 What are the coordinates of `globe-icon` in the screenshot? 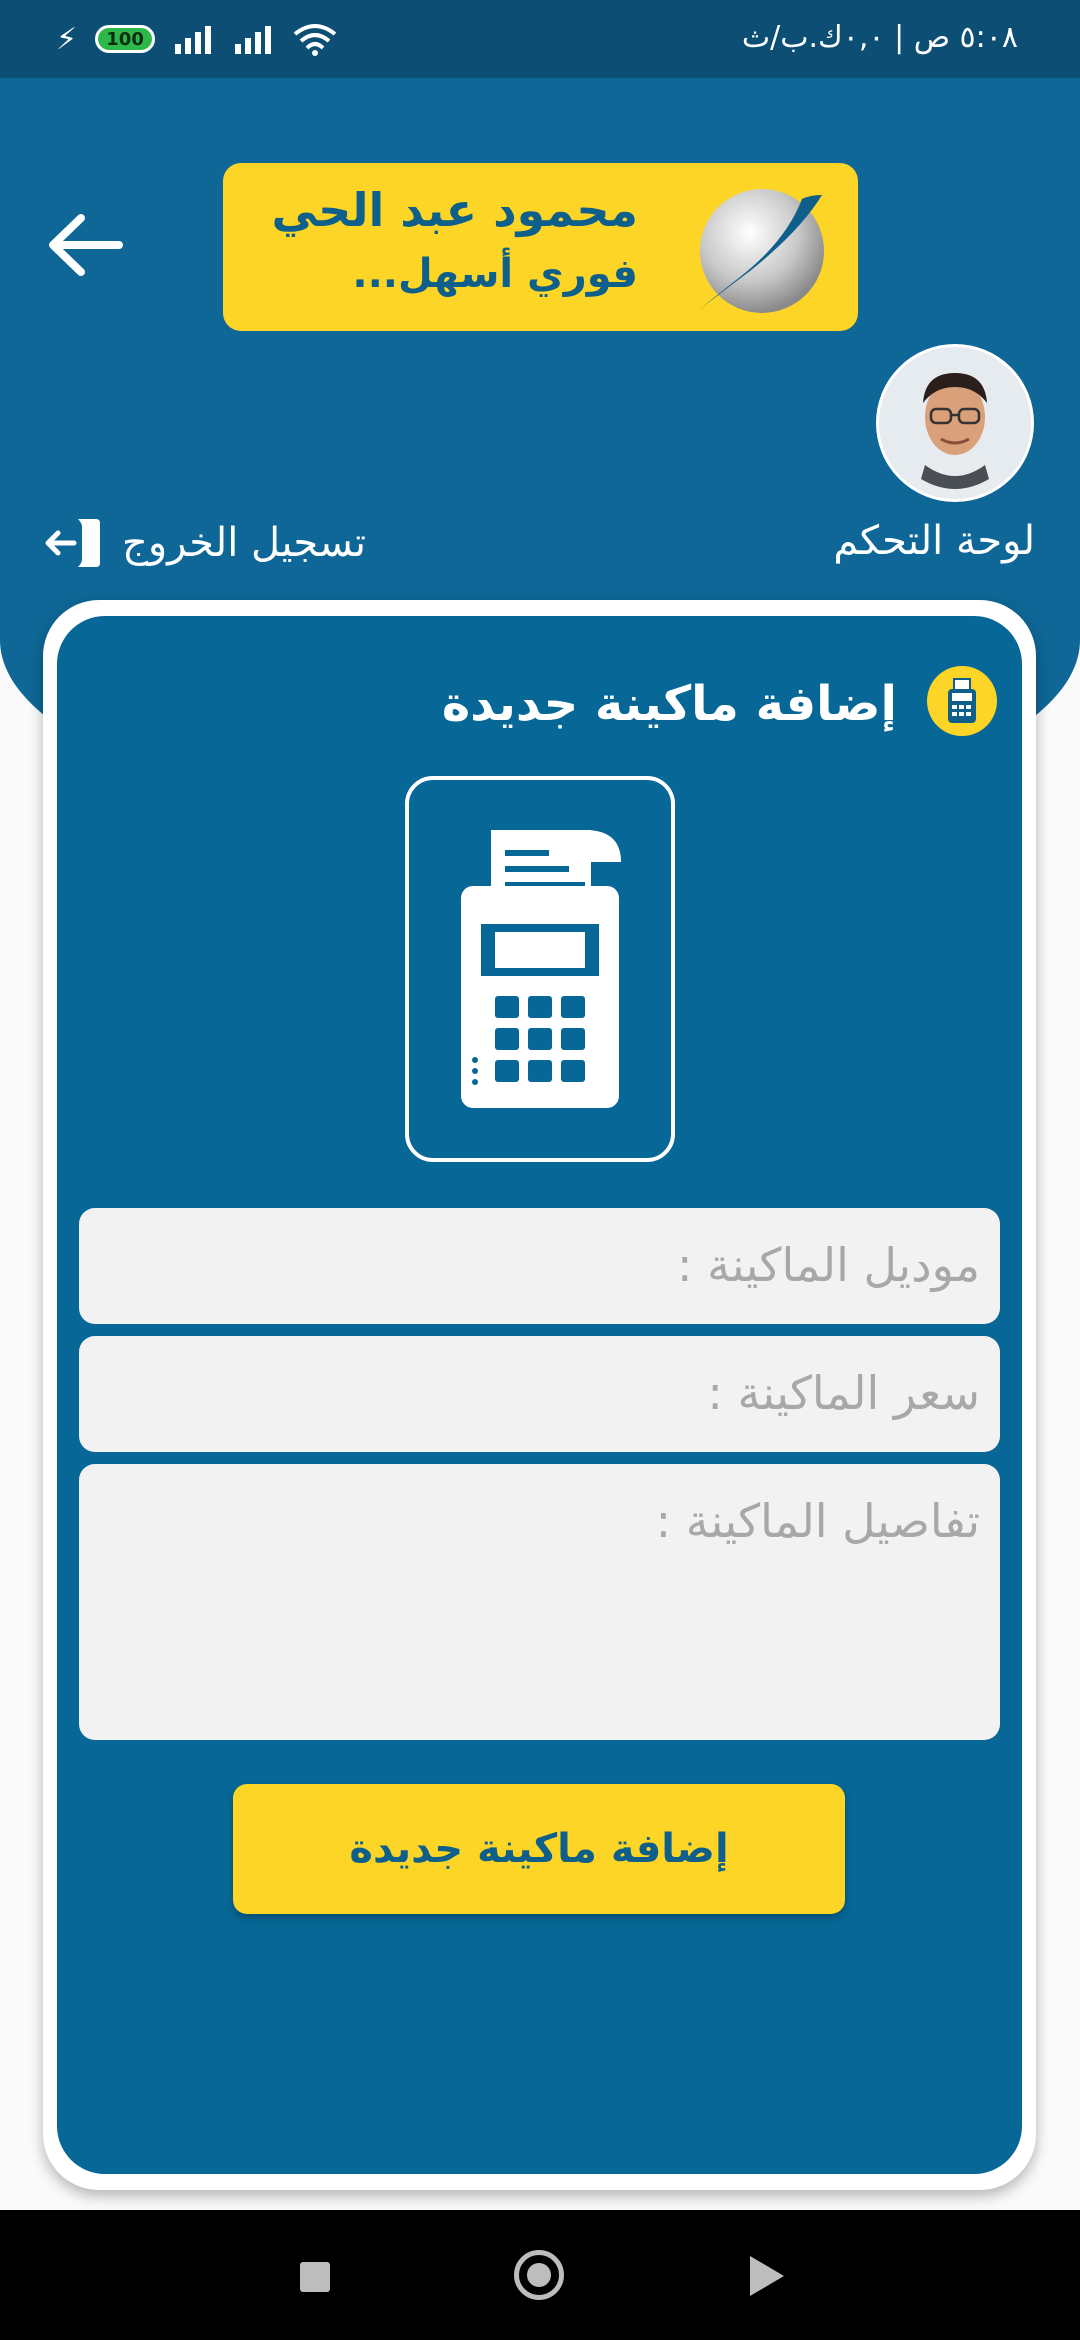 It's located at (761, 251).